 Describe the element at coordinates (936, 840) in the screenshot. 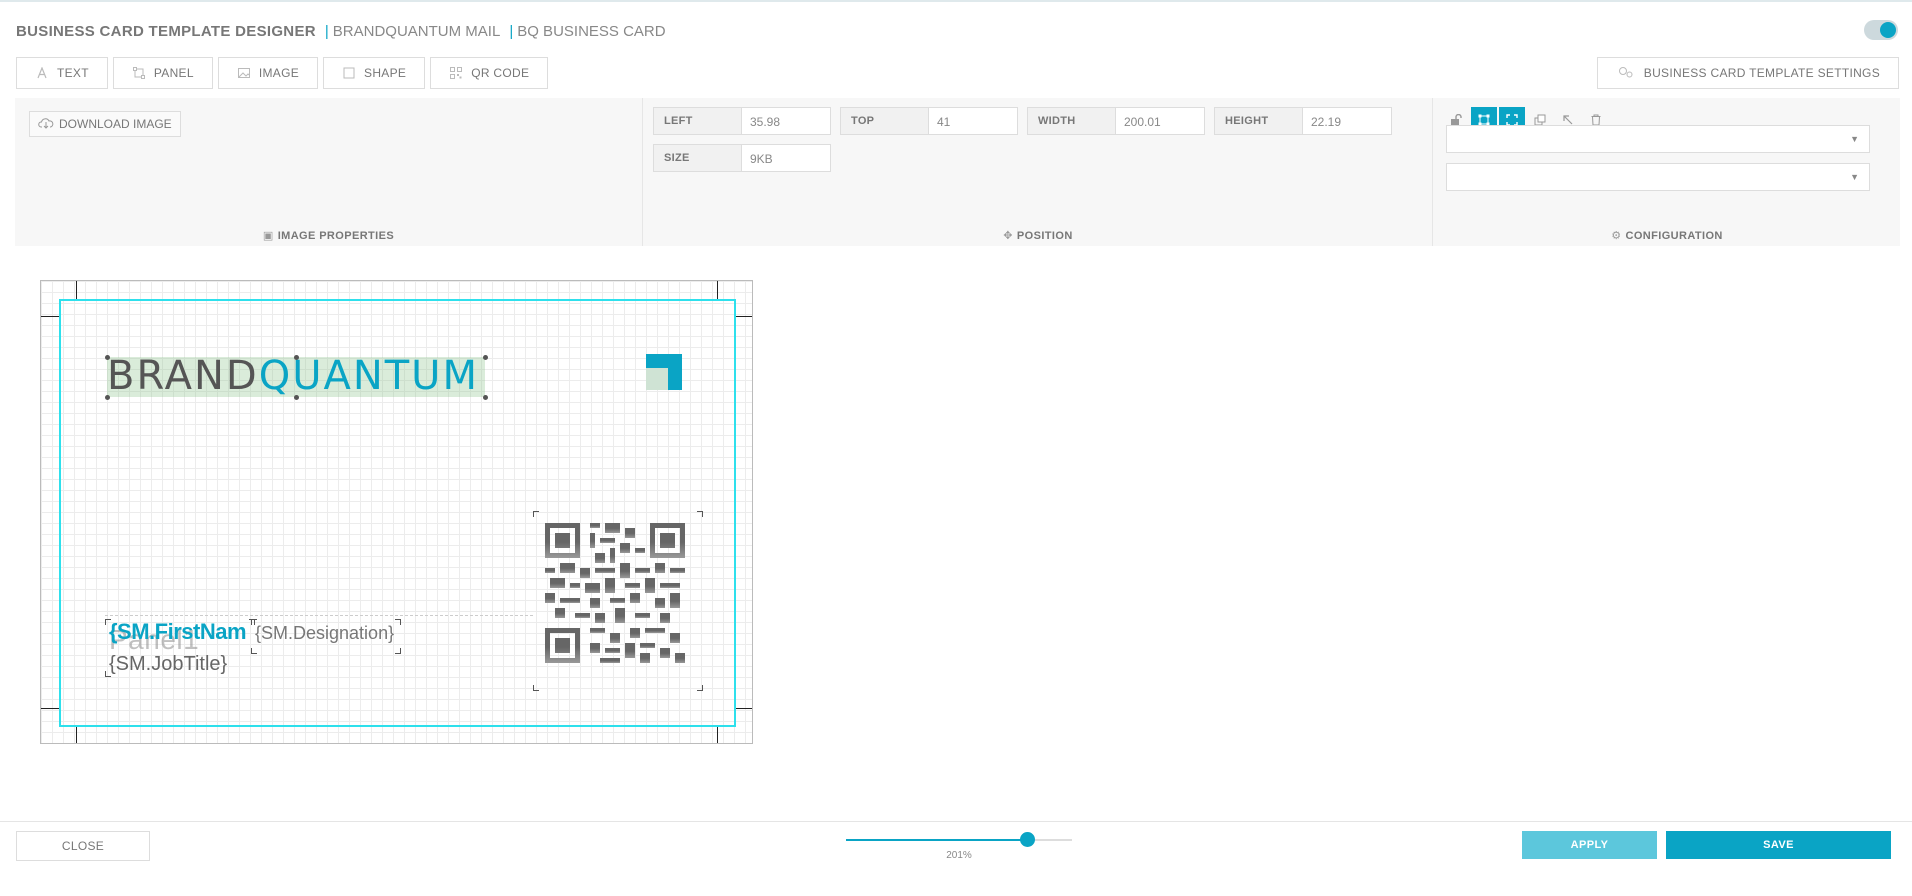

I see `zoom-fill` at that location.